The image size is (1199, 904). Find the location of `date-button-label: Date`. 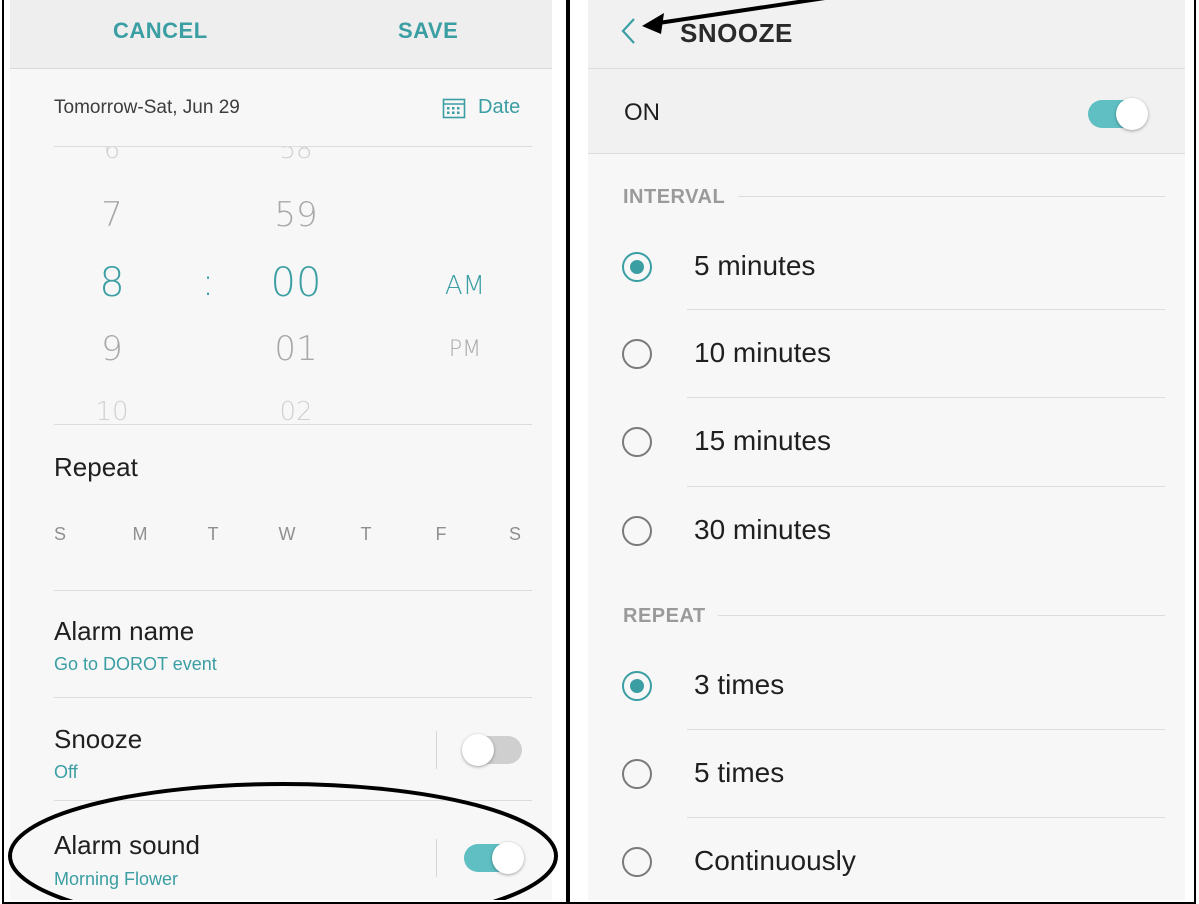

date-button-label: Date is located at coordinates (499, 107).